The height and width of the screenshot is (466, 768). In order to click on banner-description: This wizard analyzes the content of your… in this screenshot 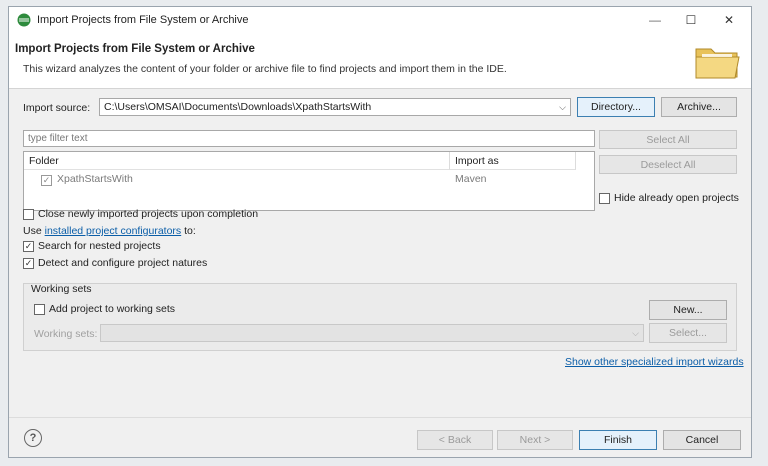, I will do `click(265, 69)`.